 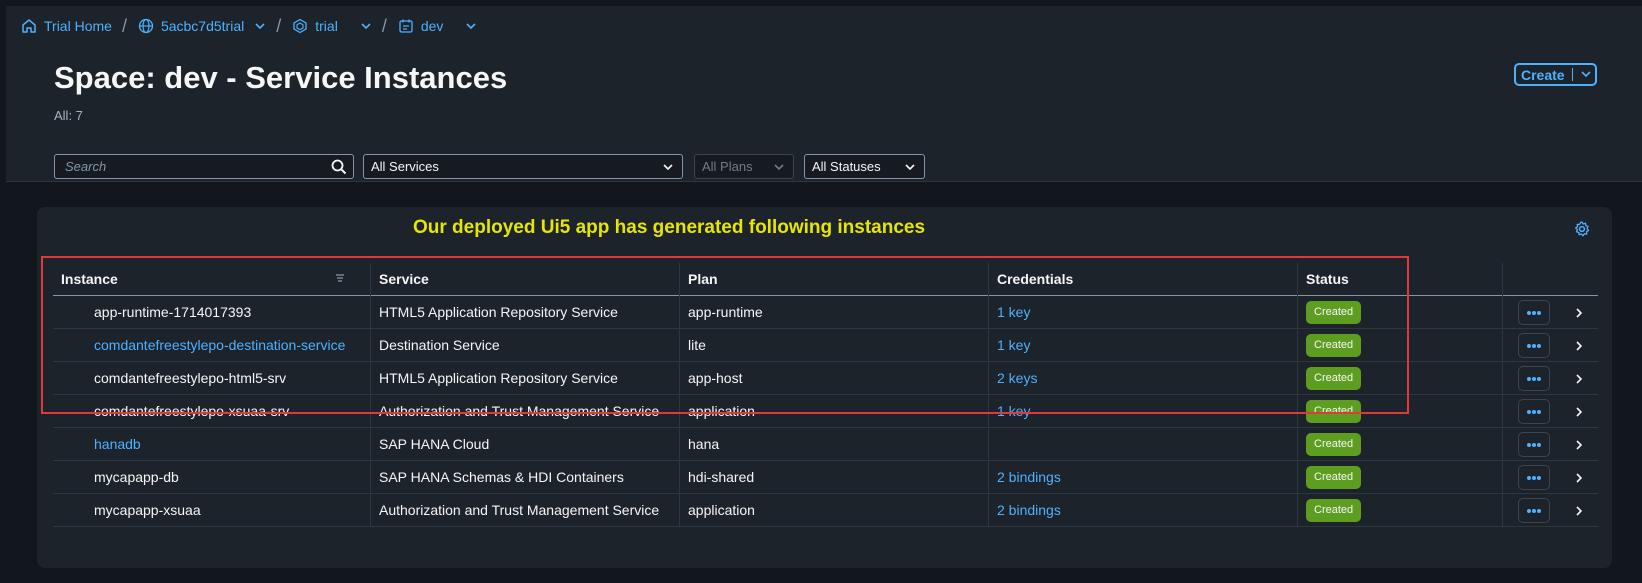 I want to click on create-button: Create, so click(x=1555, y=74).